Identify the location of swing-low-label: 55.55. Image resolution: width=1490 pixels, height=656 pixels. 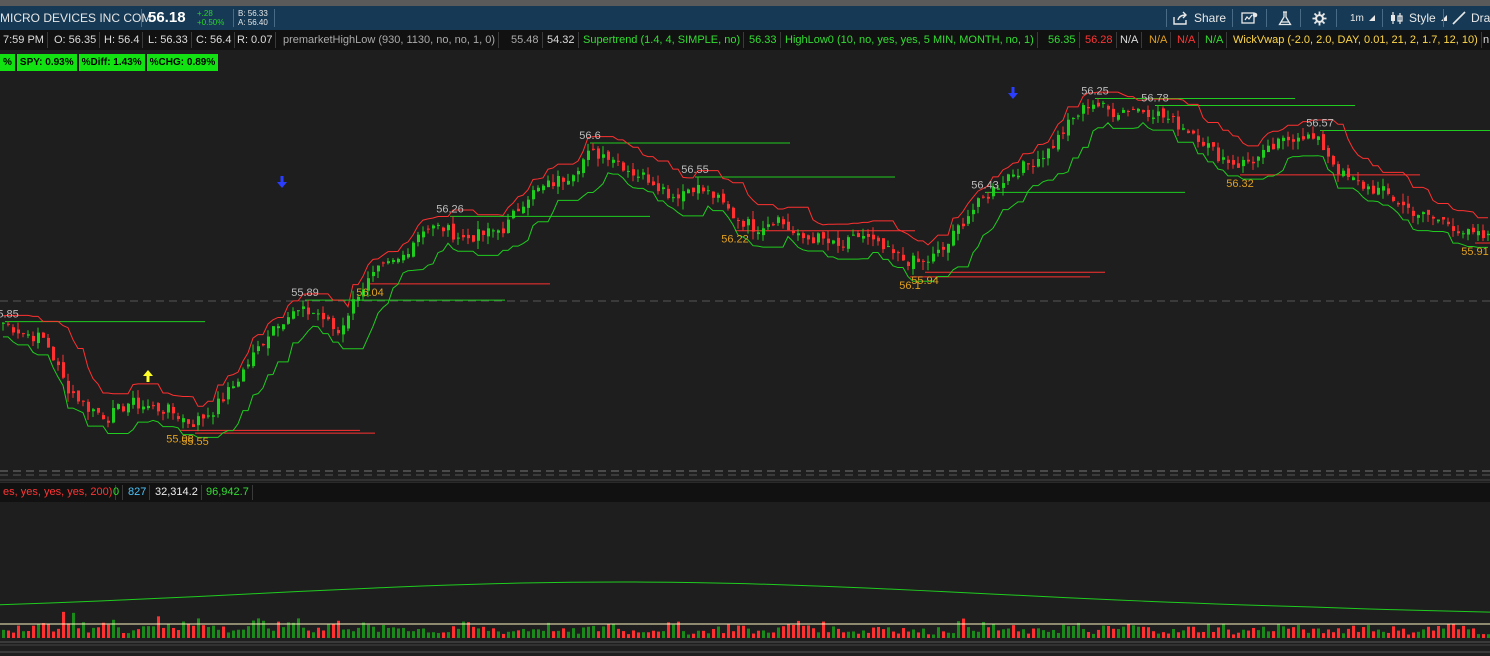
(195, 442).